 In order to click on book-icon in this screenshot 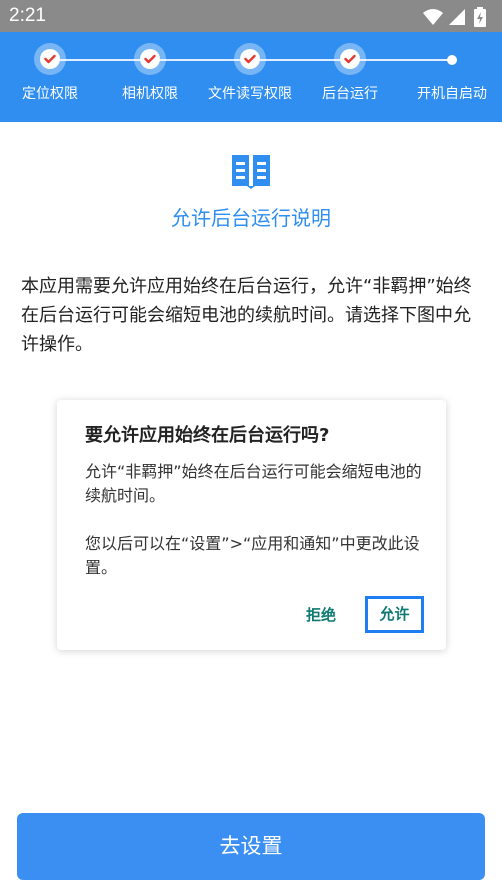, I will do `click(251, 171)`.